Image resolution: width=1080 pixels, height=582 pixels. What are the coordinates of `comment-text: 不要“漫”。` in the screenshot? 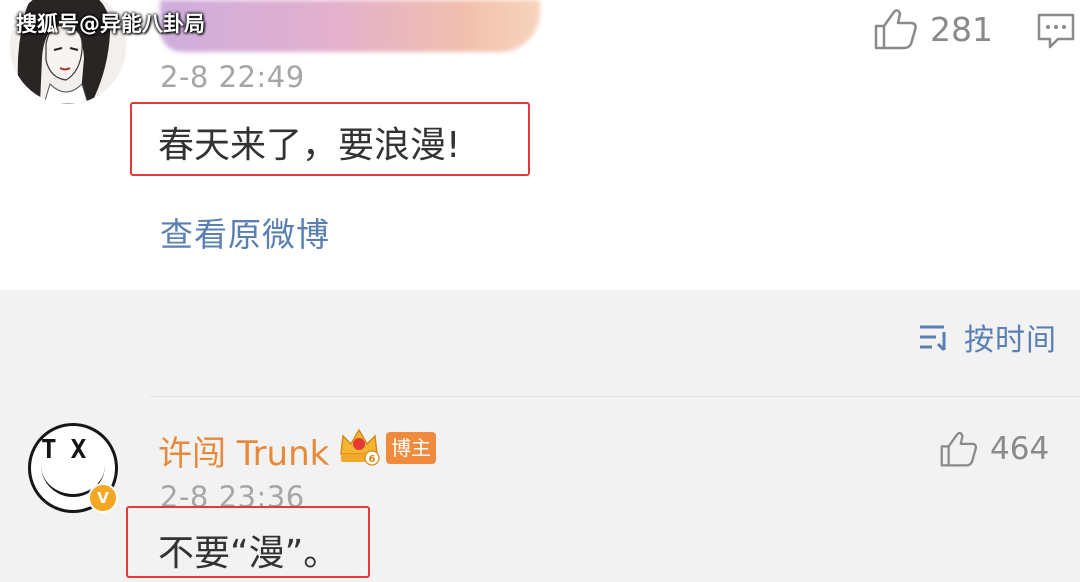 It's located at (249, 553).